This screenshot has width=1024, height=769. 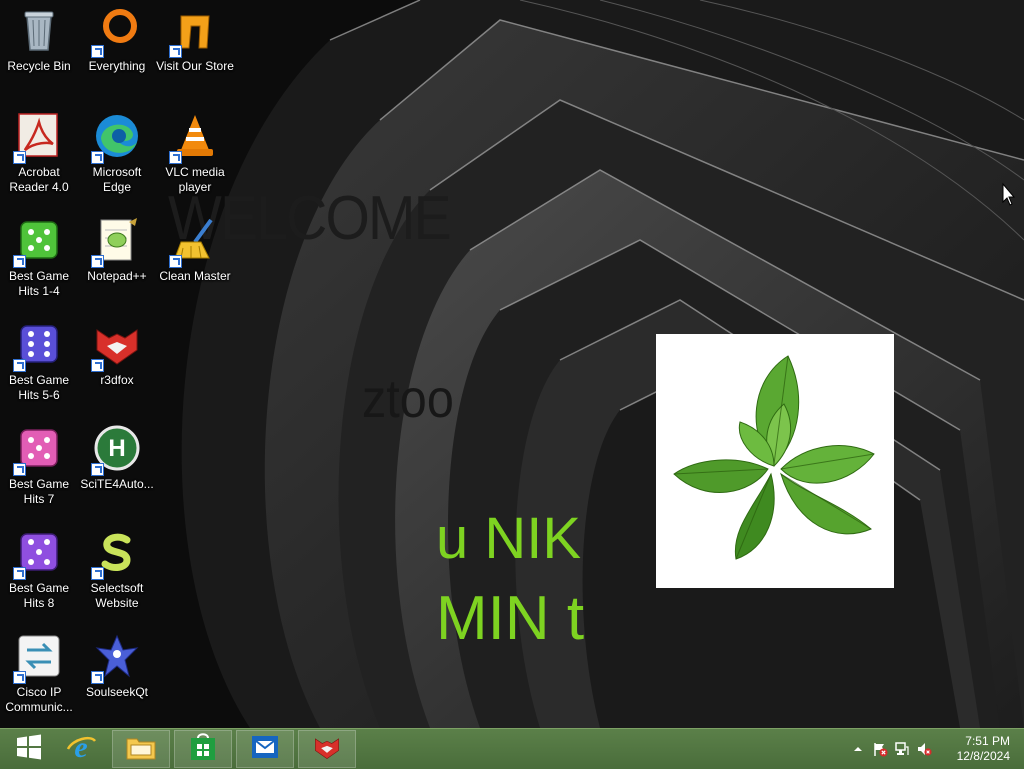 What do you see at coordinates (408, 399) in the screenshot?
I see `ztoo-text: ztoo` at bounding box center [408, 399].